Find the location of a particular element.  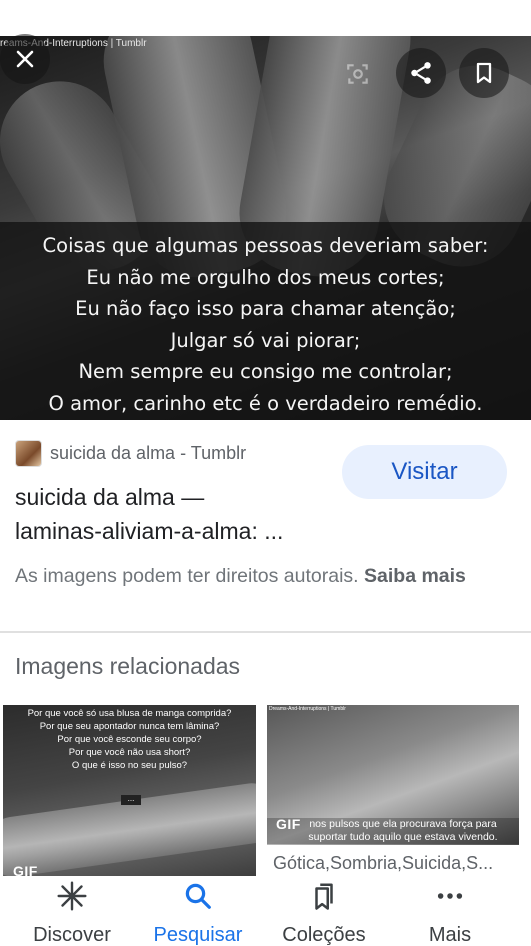

lens-button is located at coordinates (358, 74).